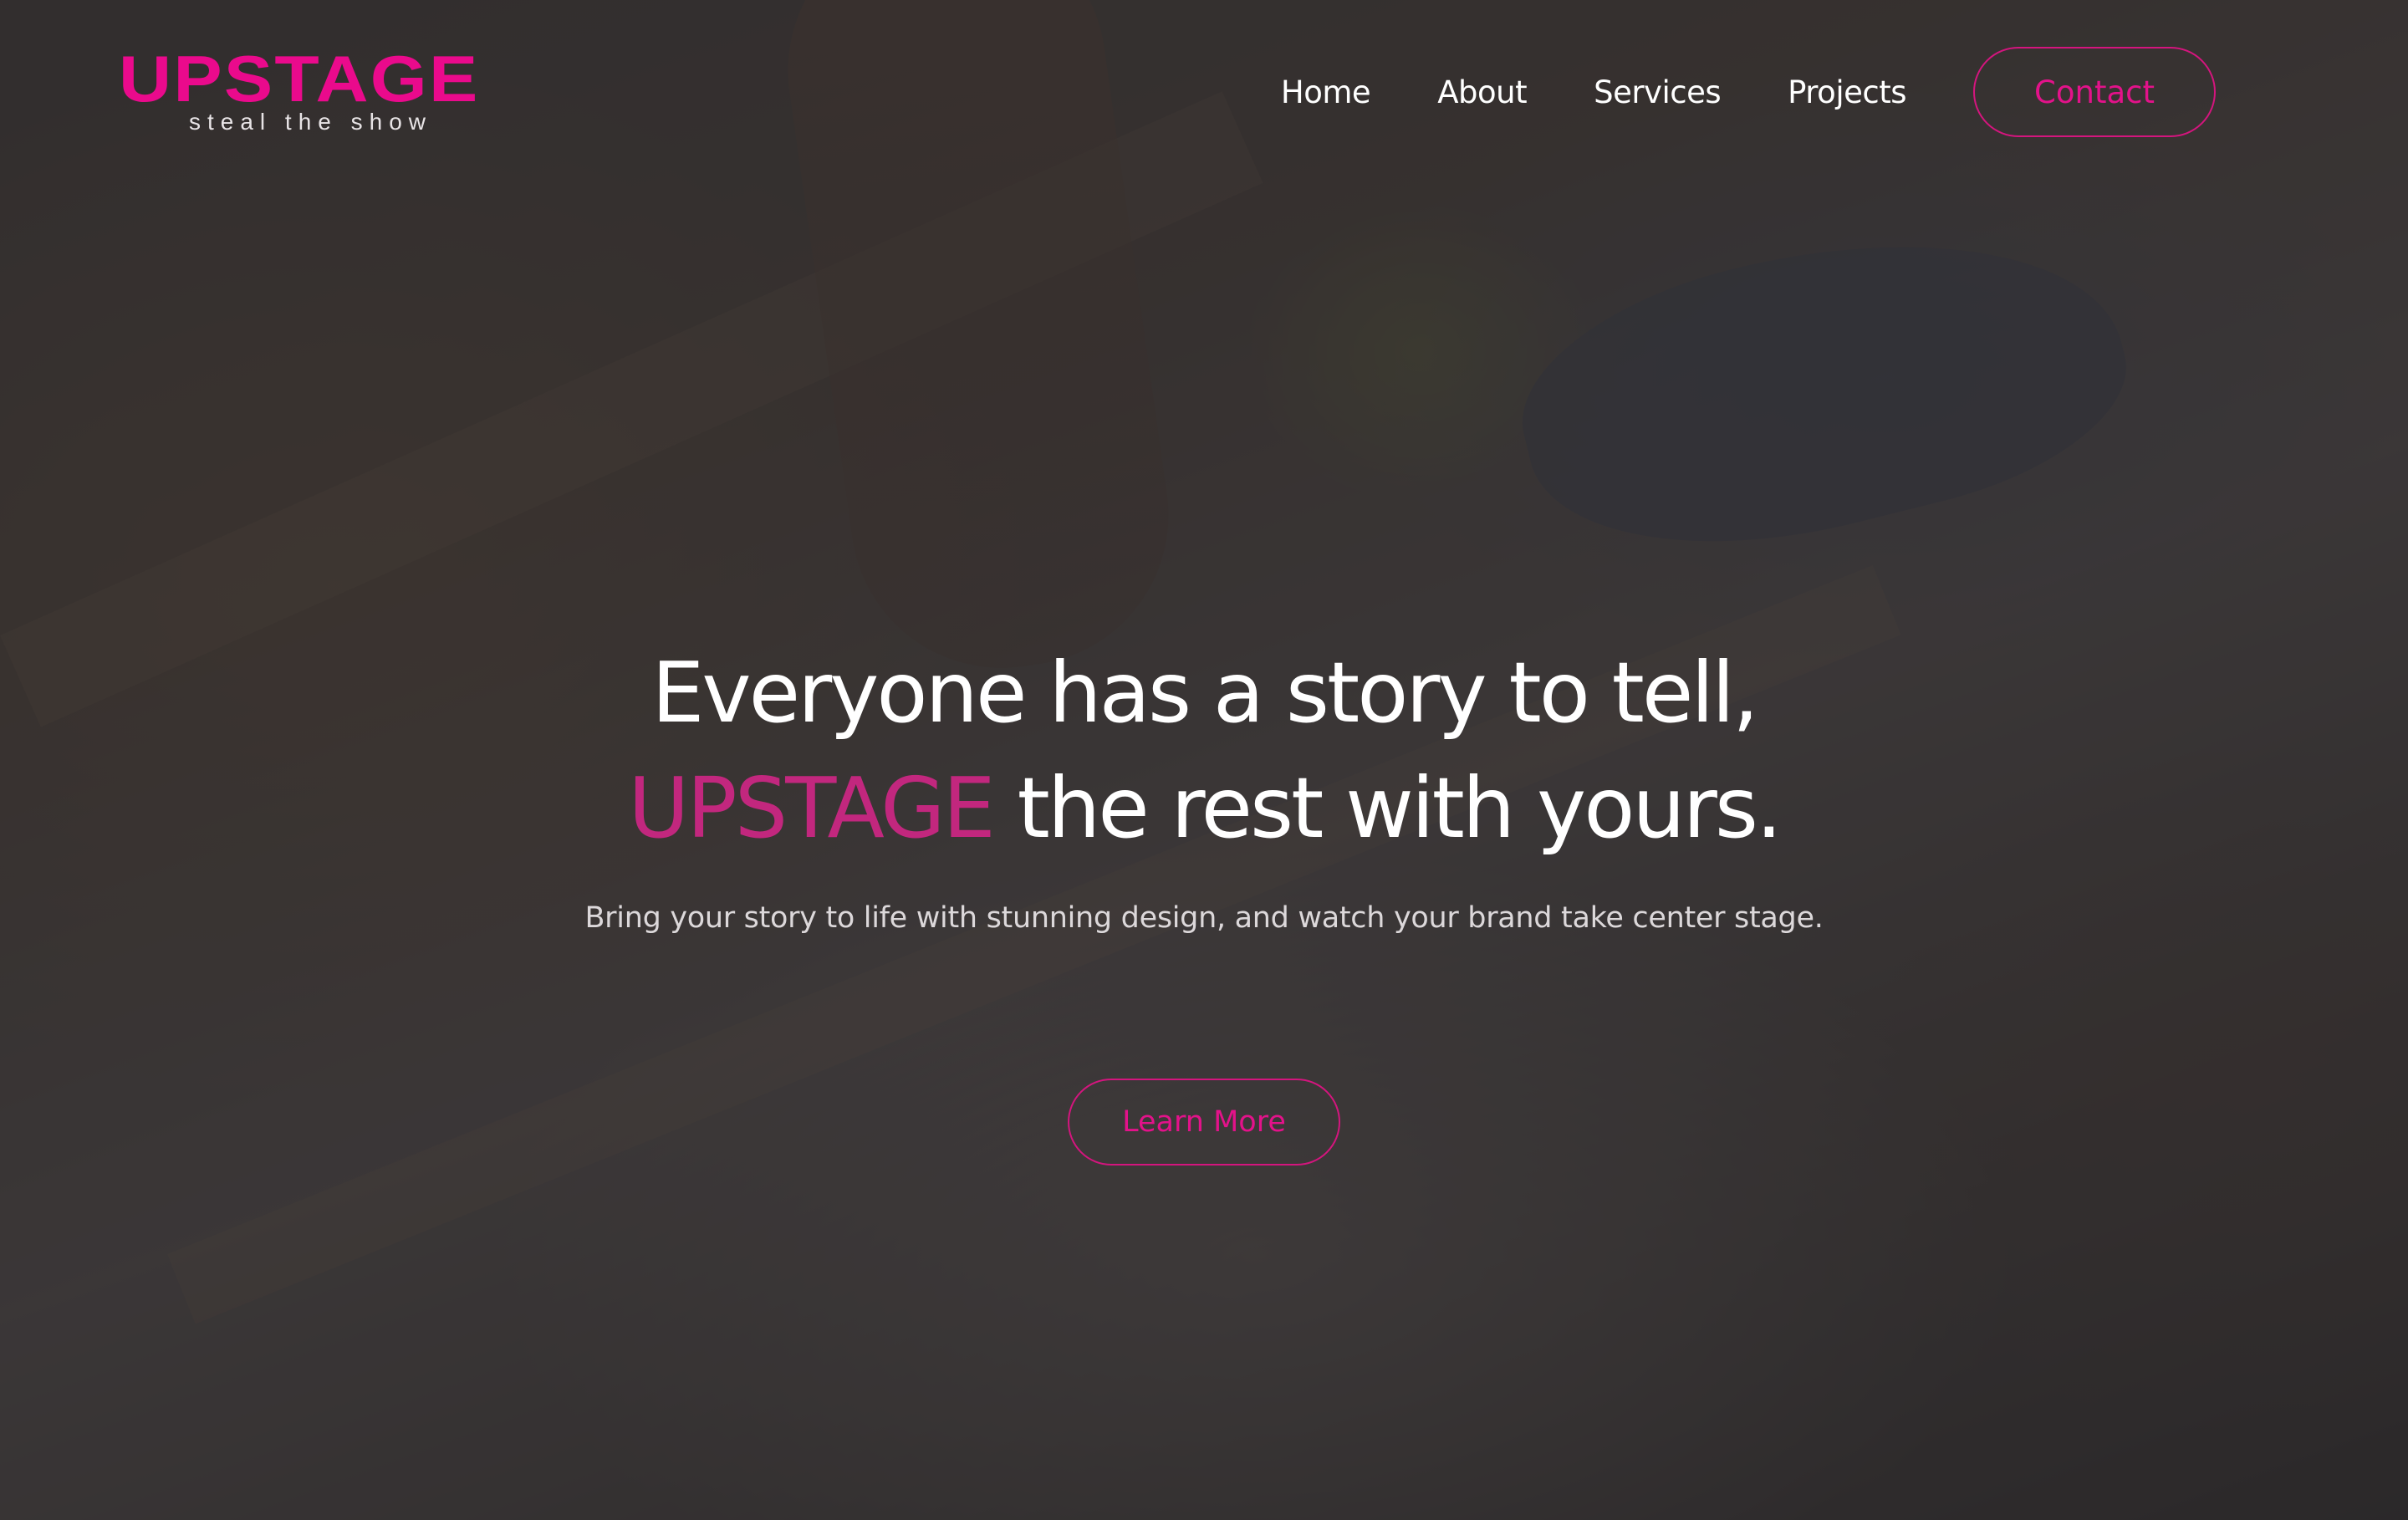 Image resolution: width=2408 pixels, height=1520 pixels. Describe the element at coordinates (812, 808) in the screenshot. I see `headline-accent-brand: UPSTAGE` at that location.